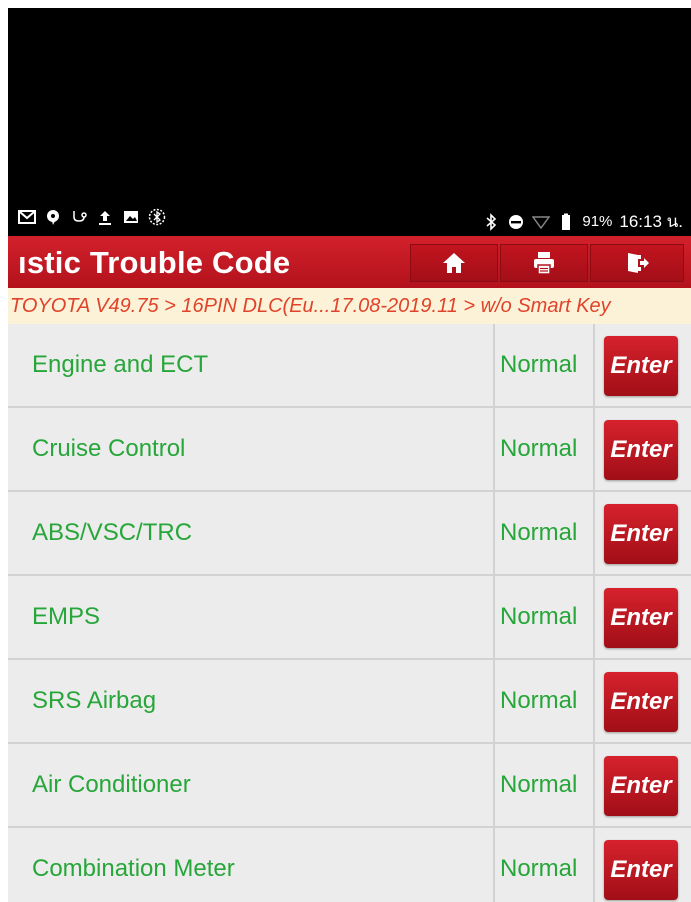  What do you see at coordinates (349, 865) in the screenshot?
I see `list-item: Combination Meter Normal Enter` at bounding box center [349, 865].